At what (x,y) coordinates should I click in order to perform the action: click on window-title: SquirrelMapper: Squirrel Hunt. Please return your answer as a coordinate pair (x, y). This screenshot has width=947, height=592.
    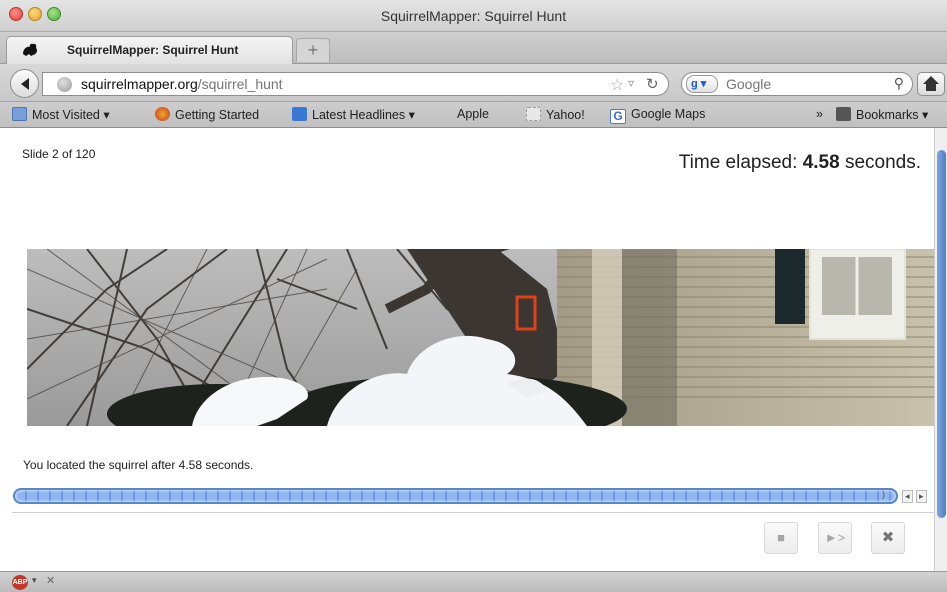
    Looking at the image, I should click on (473, 16).